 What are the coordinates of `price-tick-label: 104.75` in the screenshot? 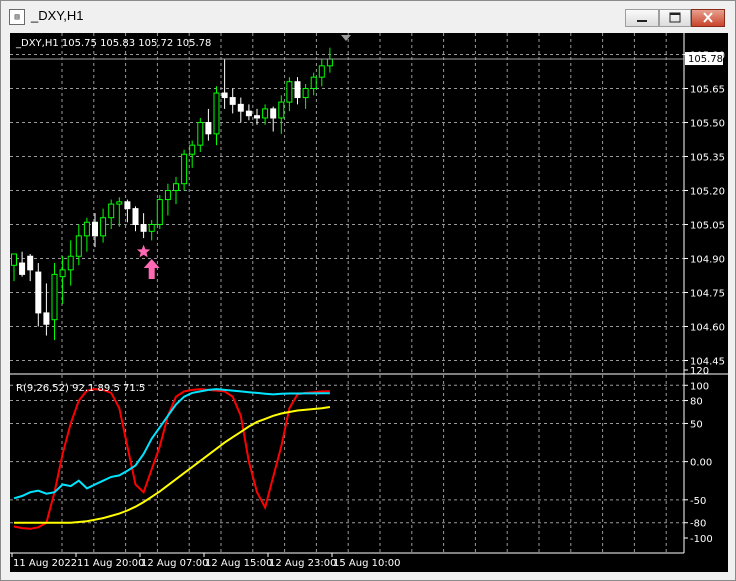 It's located at (707, 294).